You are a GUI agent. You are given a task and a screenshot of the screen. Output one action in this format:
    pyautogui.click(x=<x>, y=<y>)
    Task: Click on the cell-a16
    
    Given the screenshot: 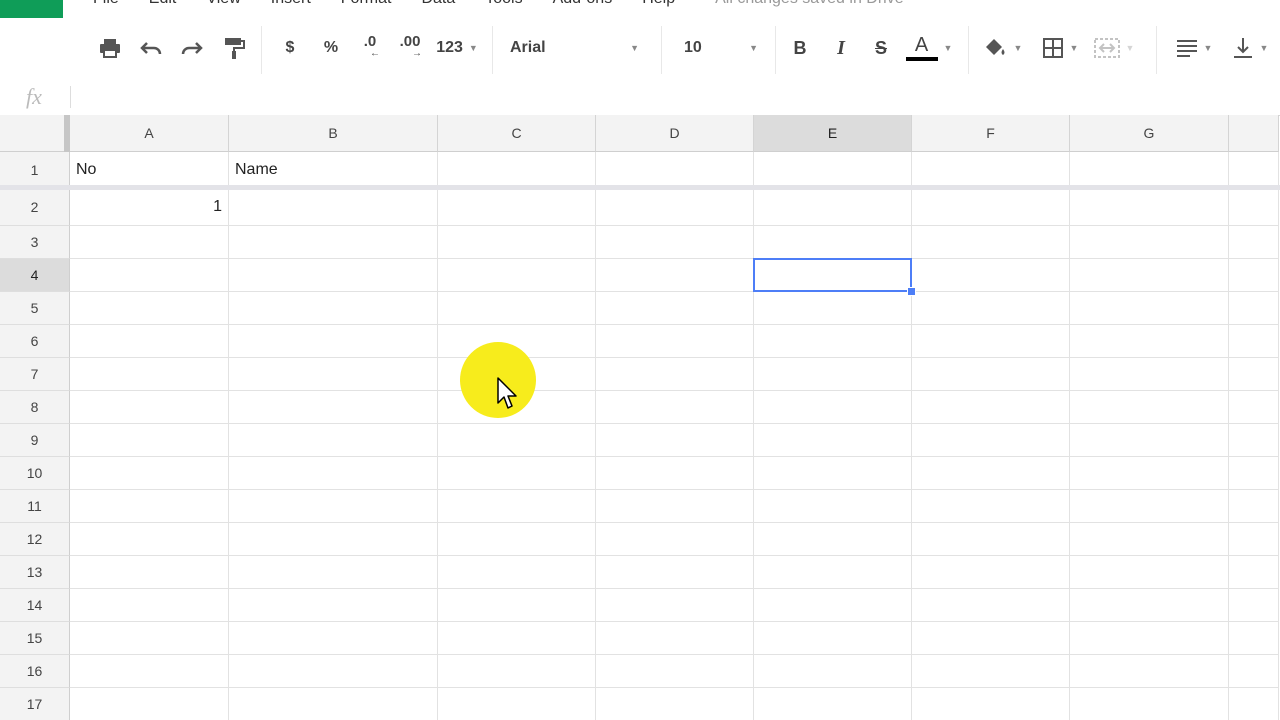 What is the action you would take?
    pyautogui.click(x=149, y=671)
    